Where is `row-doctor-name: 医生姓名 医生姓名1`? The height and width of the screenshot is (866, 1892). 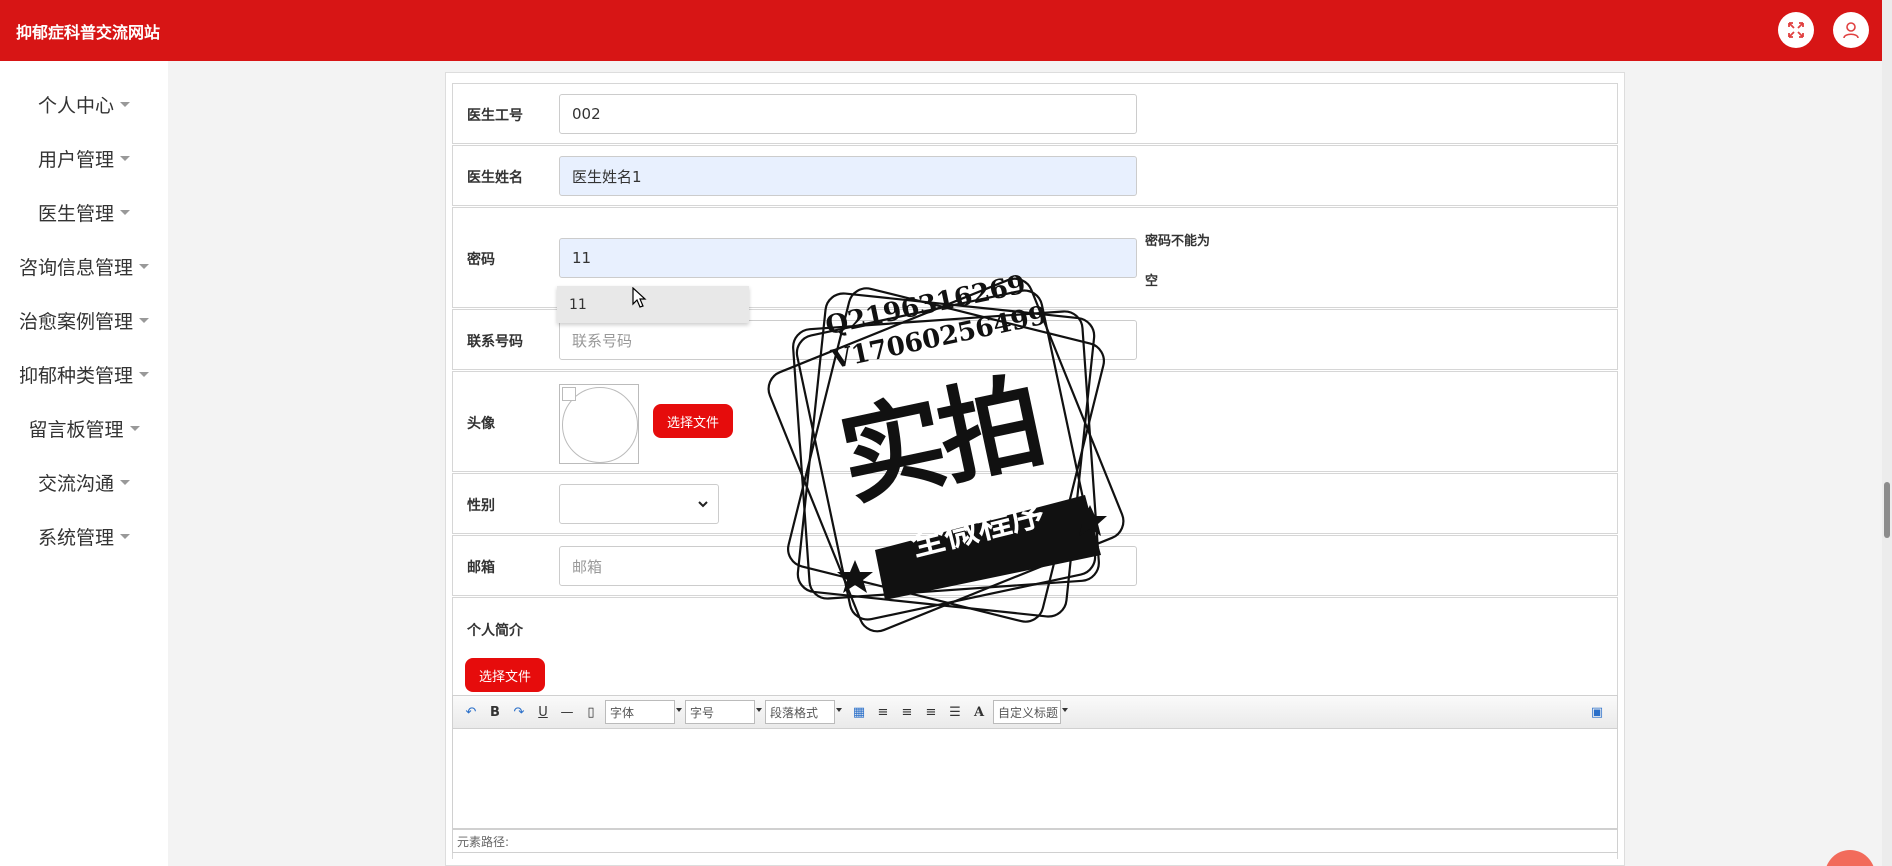
row-doctor-name: 医生姓名 医生姓名1 is located at coordinates (1035, 175).